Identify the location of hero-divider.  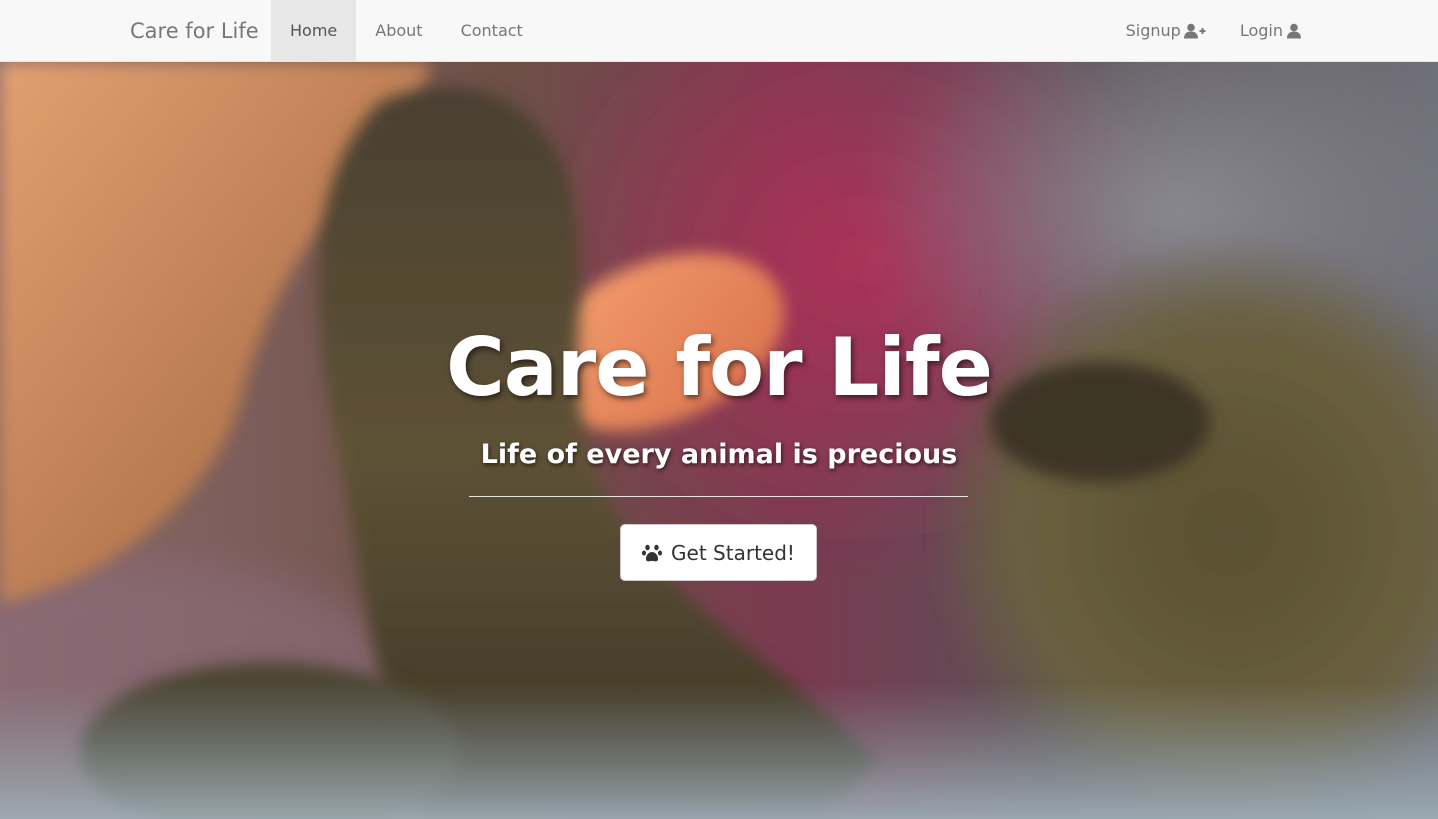
(718, 496).